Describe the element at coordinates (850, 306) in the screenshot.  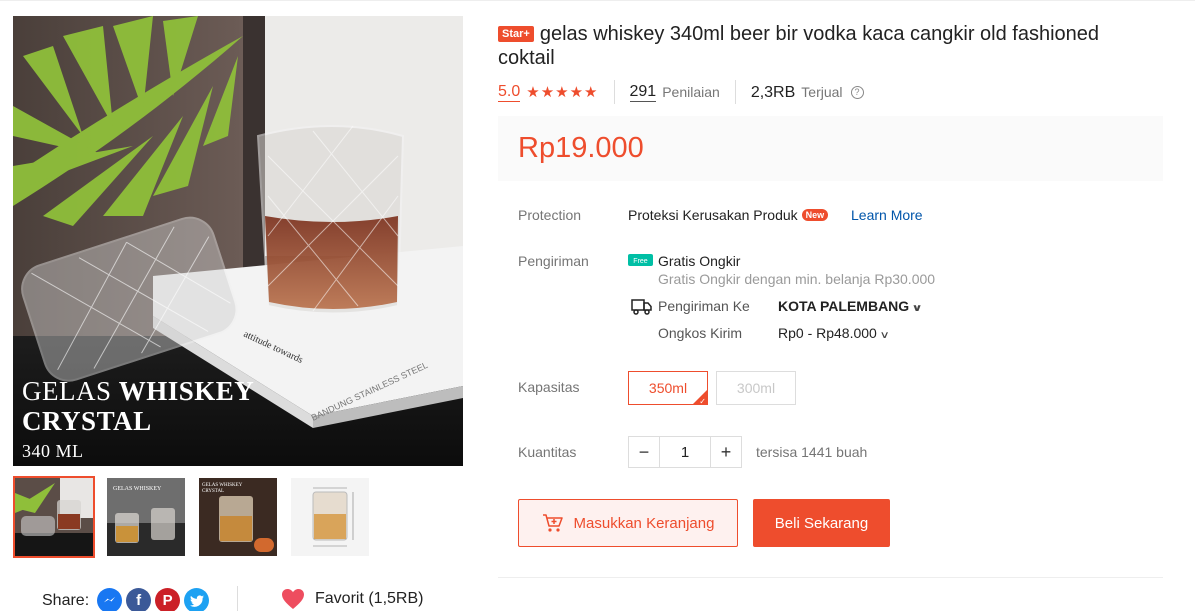
I see `ship-to-dropdown: KOTA PALEMBANG ∨` at that location.